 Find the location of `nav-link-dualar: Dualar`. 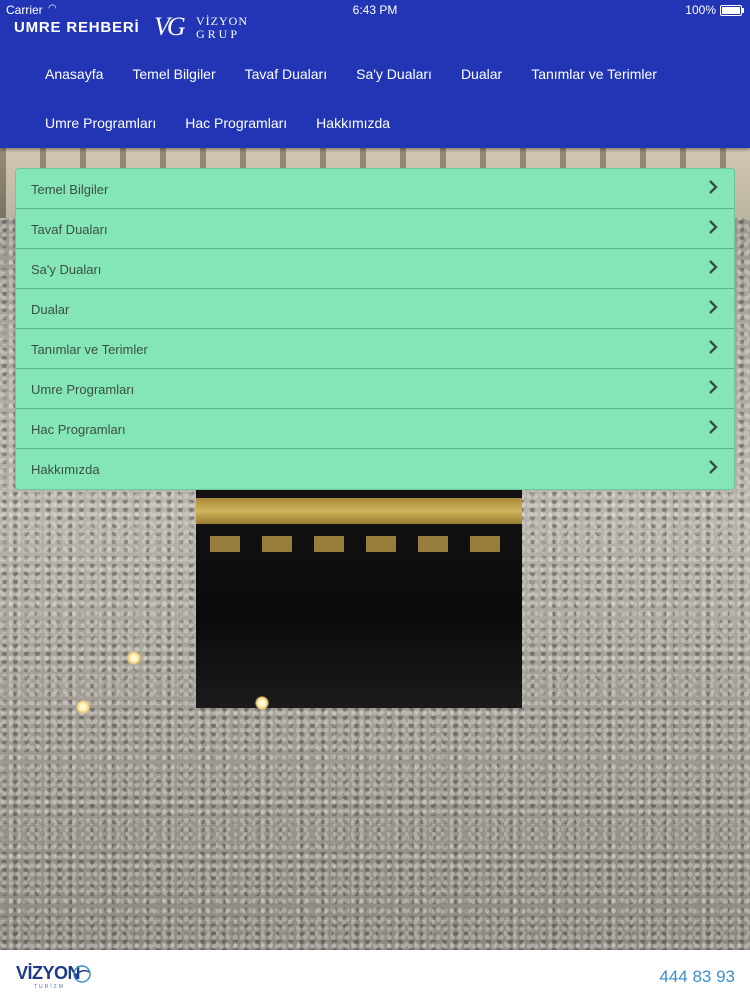

nav-link-dualar: Dualar is located at coordinates (481, 74).